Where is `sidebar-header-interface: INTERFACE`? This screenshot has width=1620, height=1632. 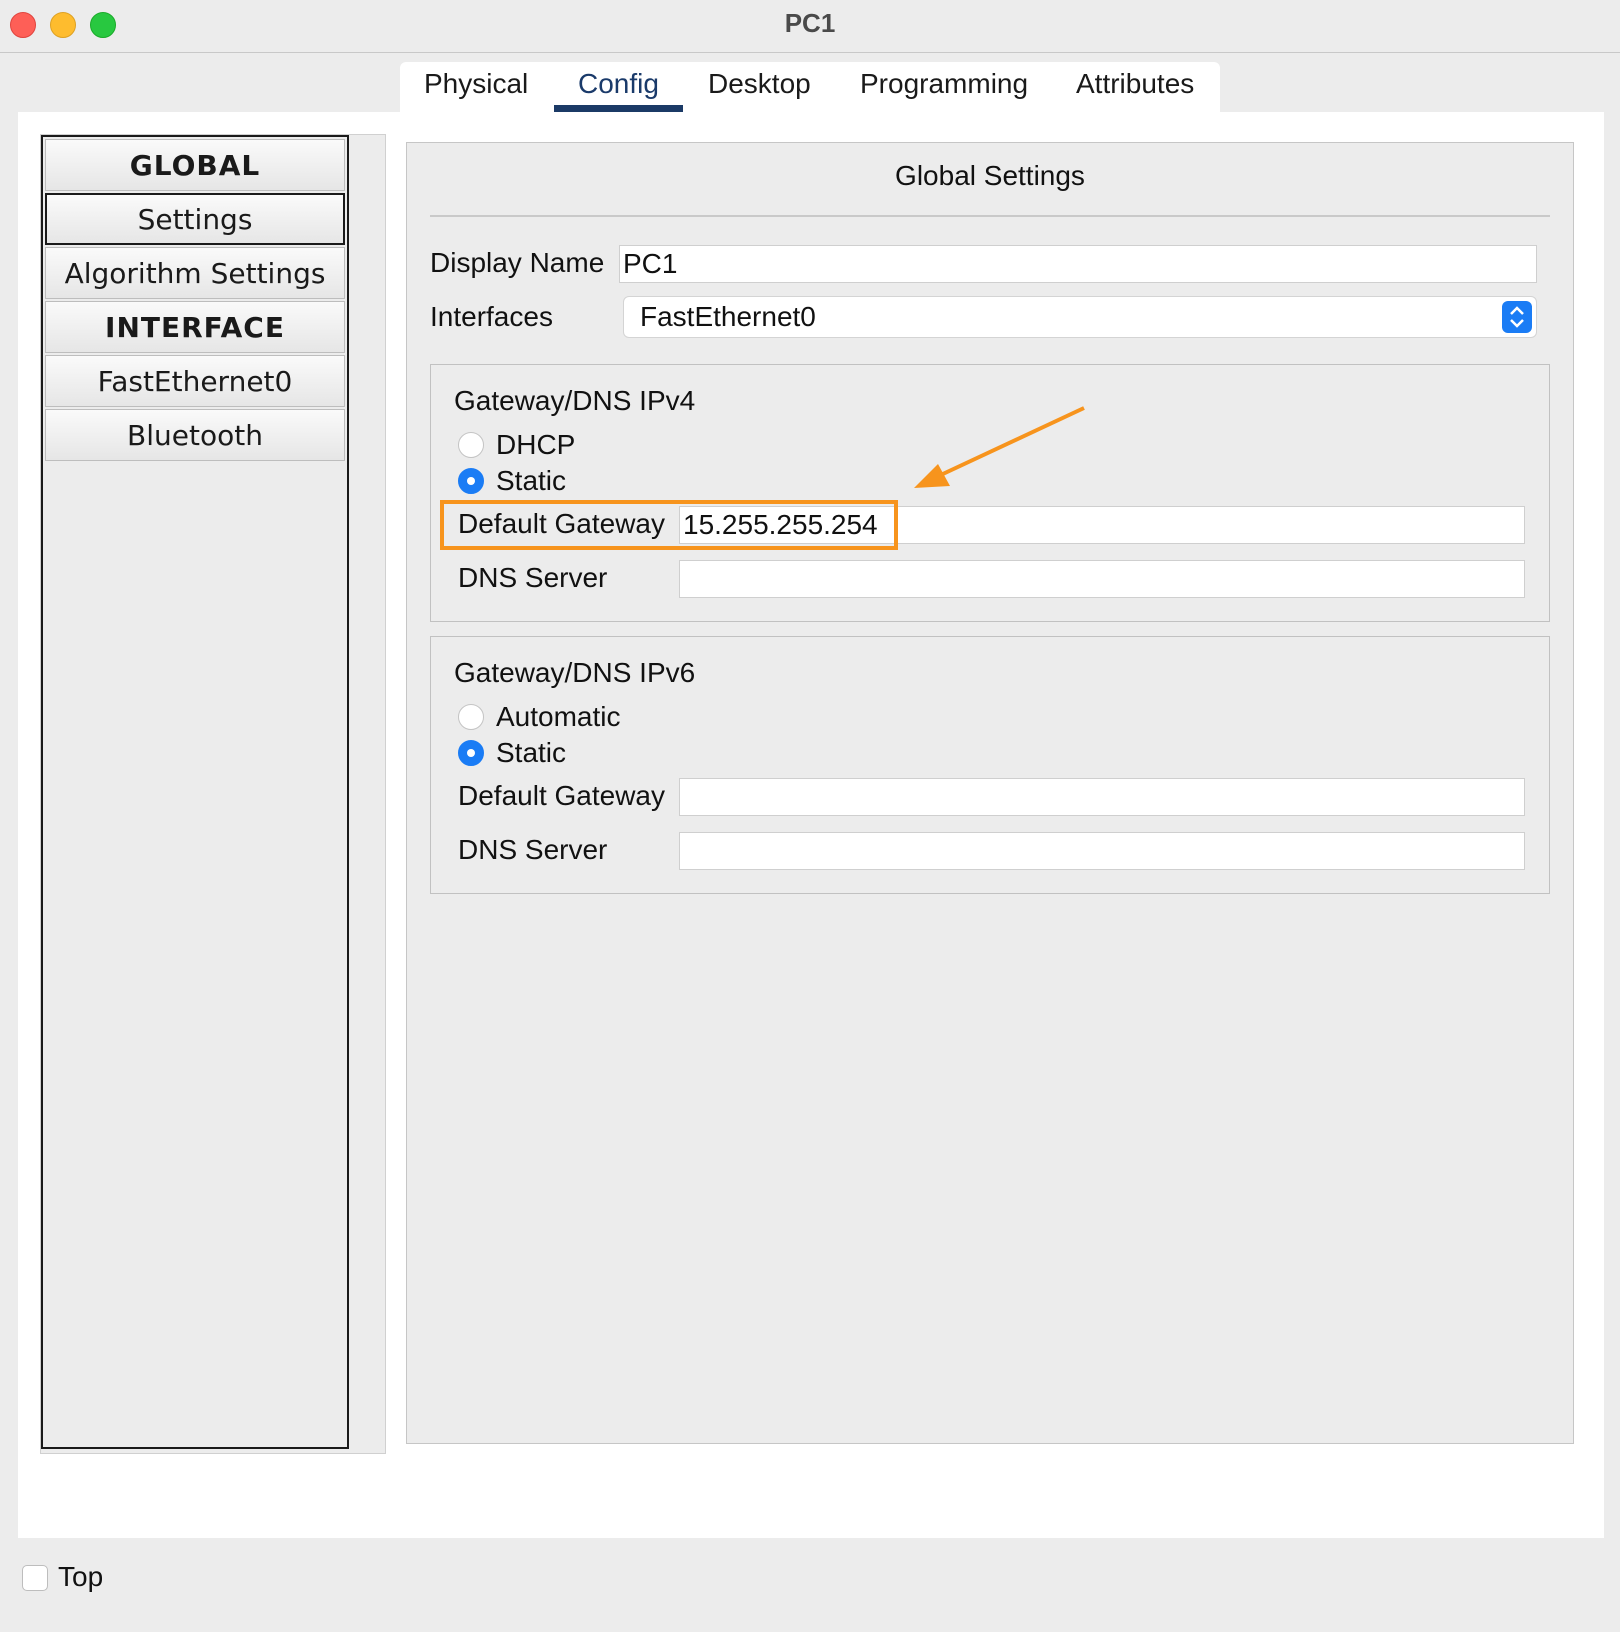
sidebar-header-interface: INTERFACE is located at coordinates (195, 327).